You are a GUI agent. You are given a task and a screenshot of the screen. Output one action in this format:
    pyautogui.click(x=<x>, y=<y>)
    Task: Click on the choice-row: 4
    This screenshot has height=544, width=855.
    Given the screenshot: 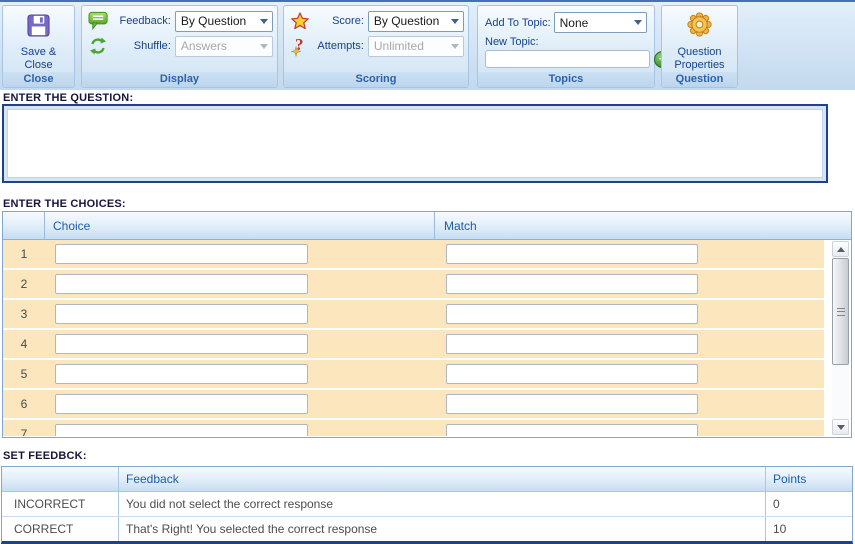 What is the action you would take?
    pyautogui.click(x=413, y=344)
    